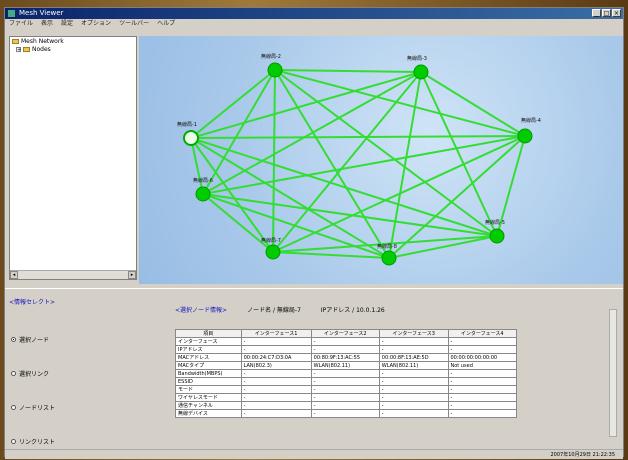  What do you see at coordinates (208, 389) in the screenshot?
I see `table-cell: モード` at bounding box center [208, 389].